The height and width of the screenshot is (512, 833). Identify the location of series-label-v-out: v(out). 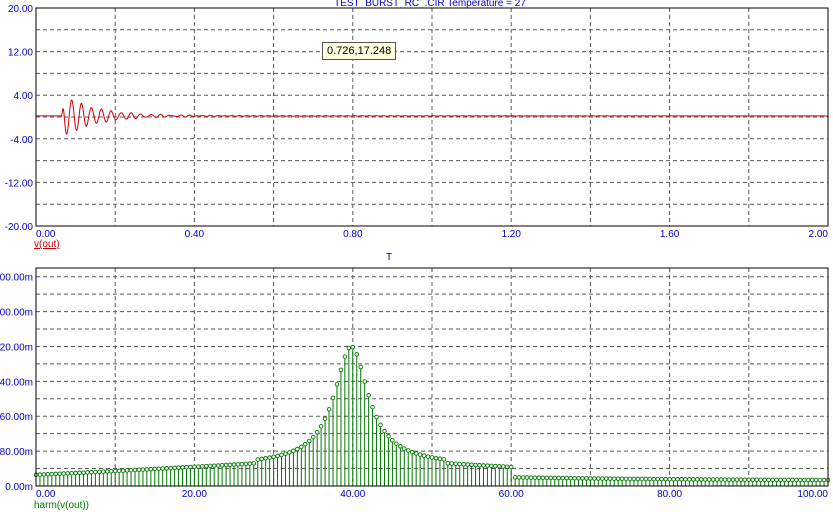
(47, 244).